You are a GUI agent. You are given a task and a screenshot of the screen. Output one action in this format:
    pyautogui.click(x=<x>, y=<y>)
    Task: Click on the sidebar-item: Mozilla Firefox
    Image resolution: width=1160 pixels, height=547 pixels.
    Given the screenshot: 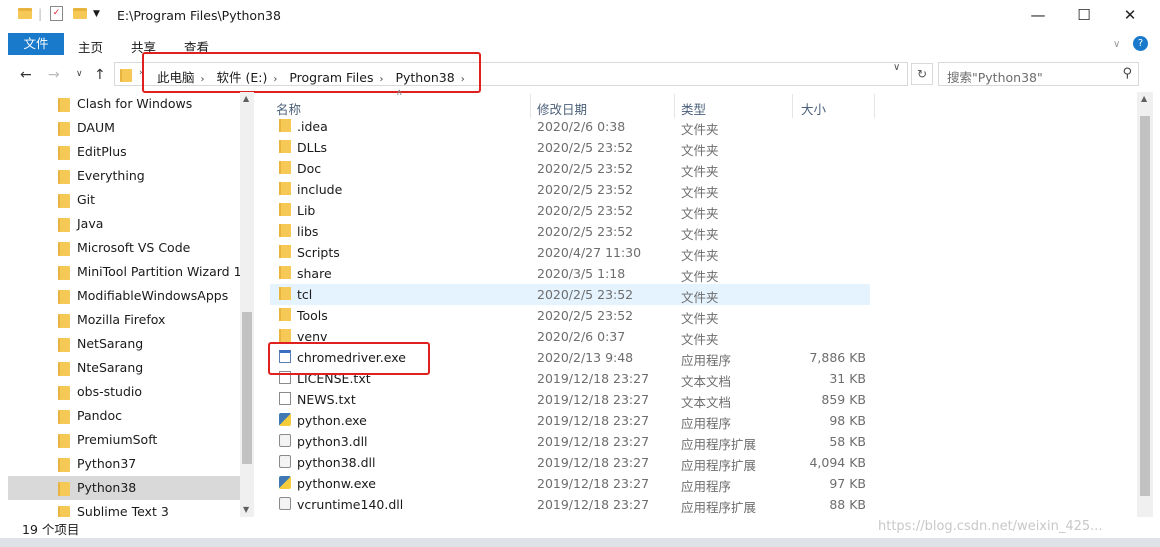 What is the action you would take?
    pyautogui.click(x=124, y=320)
    